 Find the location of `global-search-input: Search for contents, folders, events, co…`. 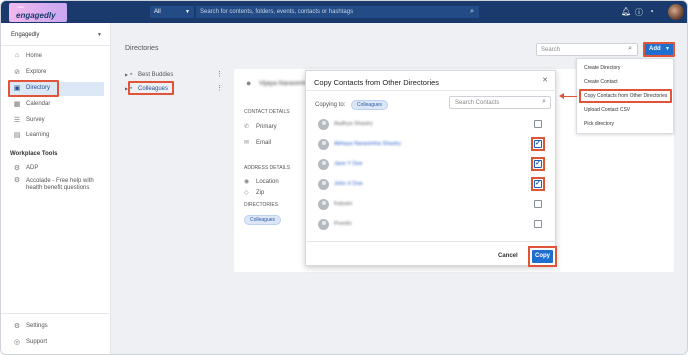

global-search-input: Search for contents, folders, events, co… is located at coordinates (337, 12).